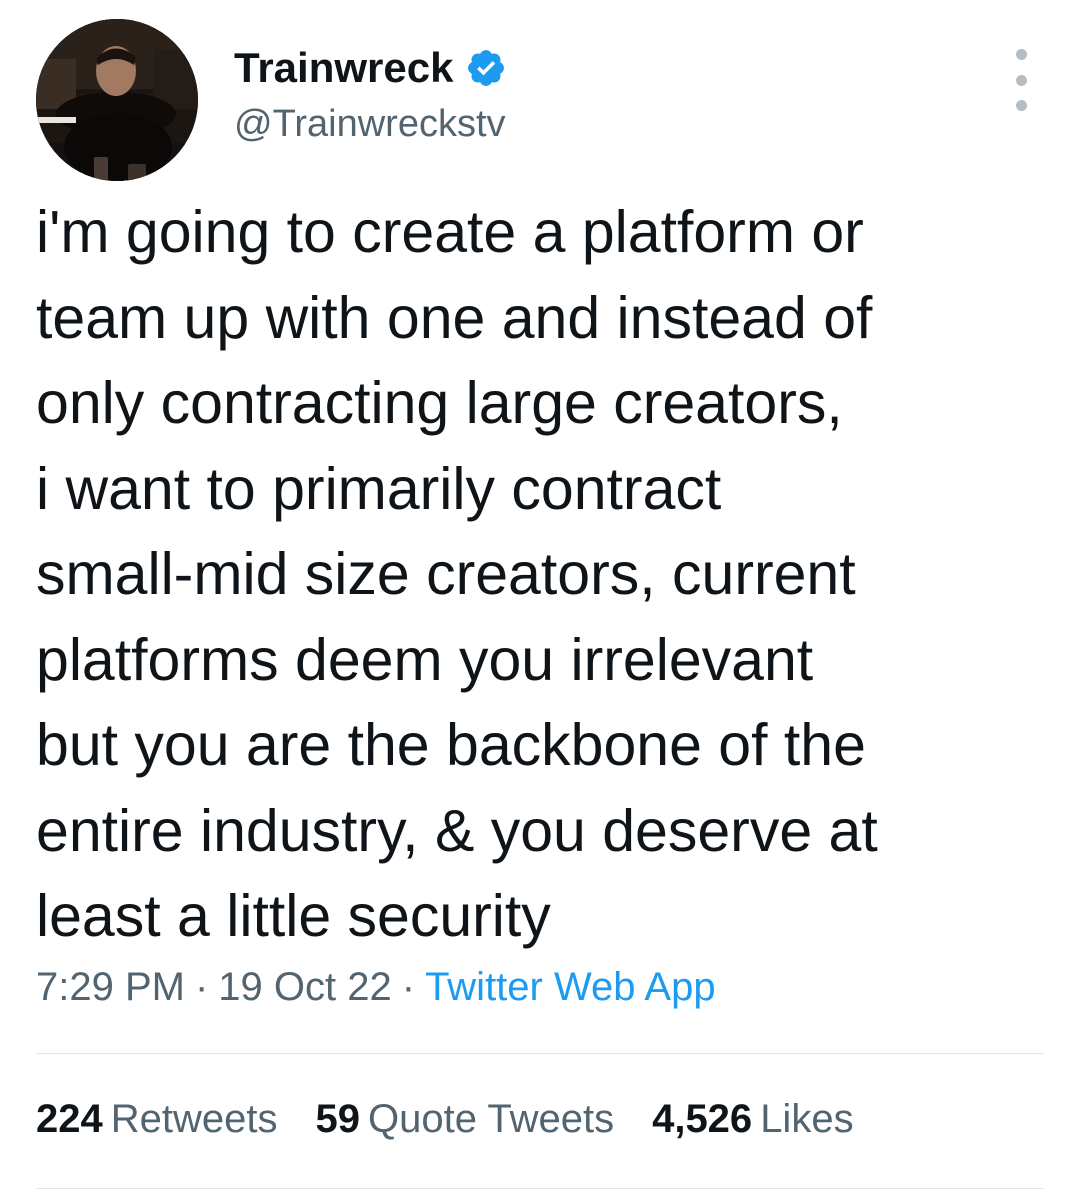 The image size is (1080, 1199). What do you see at coordinates (194, 1119) in the screenshot?
I see `retweets-label: Retweets` at bounding box center [194, 1119].